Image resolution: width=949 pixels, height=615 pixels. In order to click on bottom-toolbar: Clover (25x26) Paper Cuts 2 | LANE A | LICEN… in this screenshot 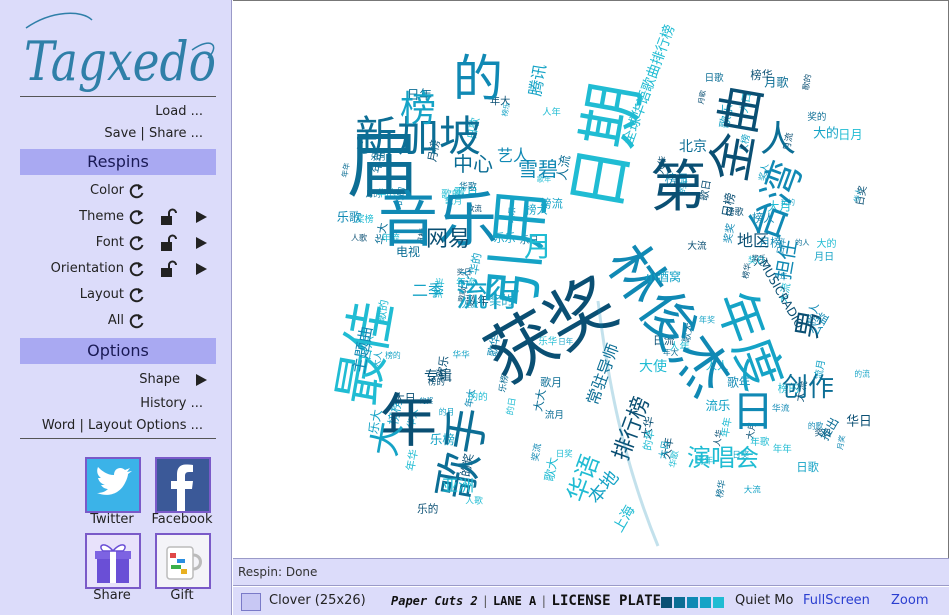, I will do `click(591, 601)`.